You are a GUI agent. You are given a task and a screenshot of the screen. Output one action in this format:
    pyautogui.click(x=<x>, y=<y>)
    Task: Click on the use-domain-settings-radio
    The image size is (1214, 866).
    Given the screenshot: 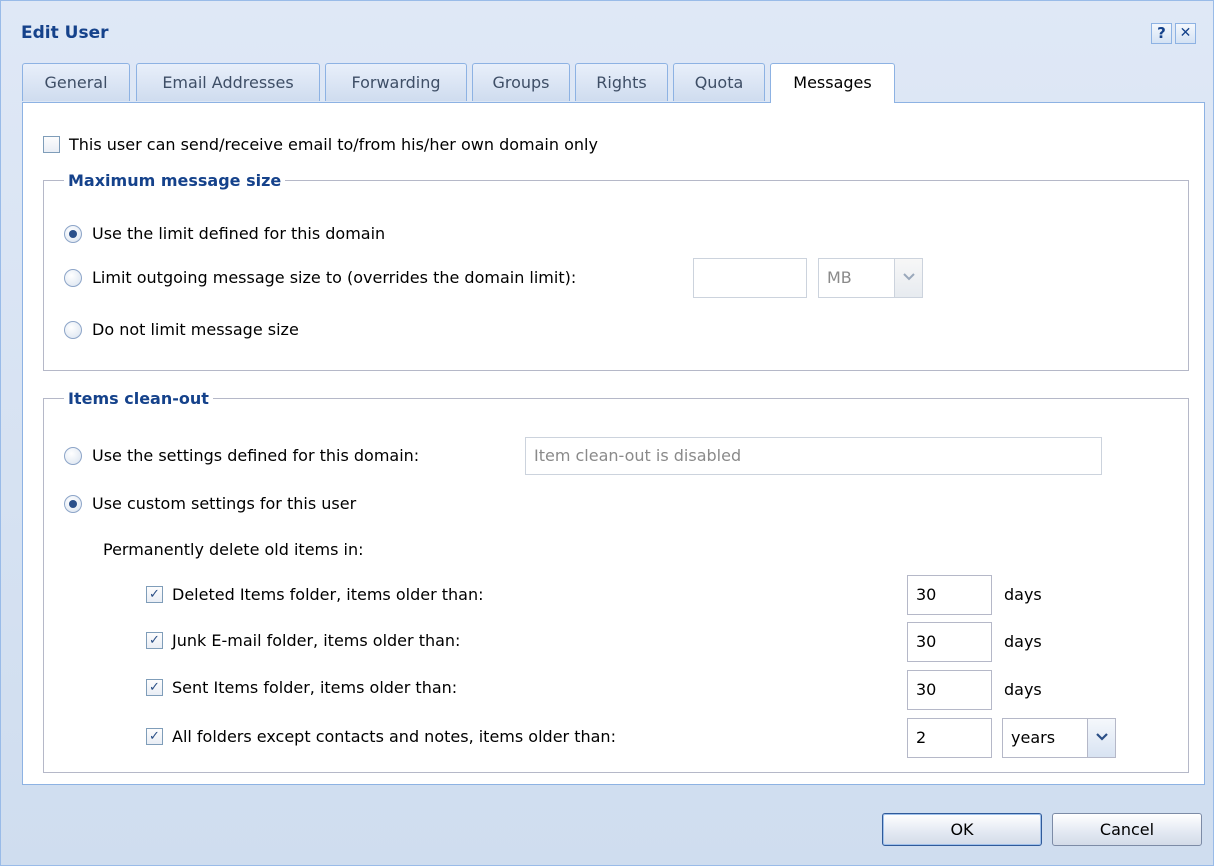 What is the action you would take?
    pyautogui.click(x=73, y=456)
    